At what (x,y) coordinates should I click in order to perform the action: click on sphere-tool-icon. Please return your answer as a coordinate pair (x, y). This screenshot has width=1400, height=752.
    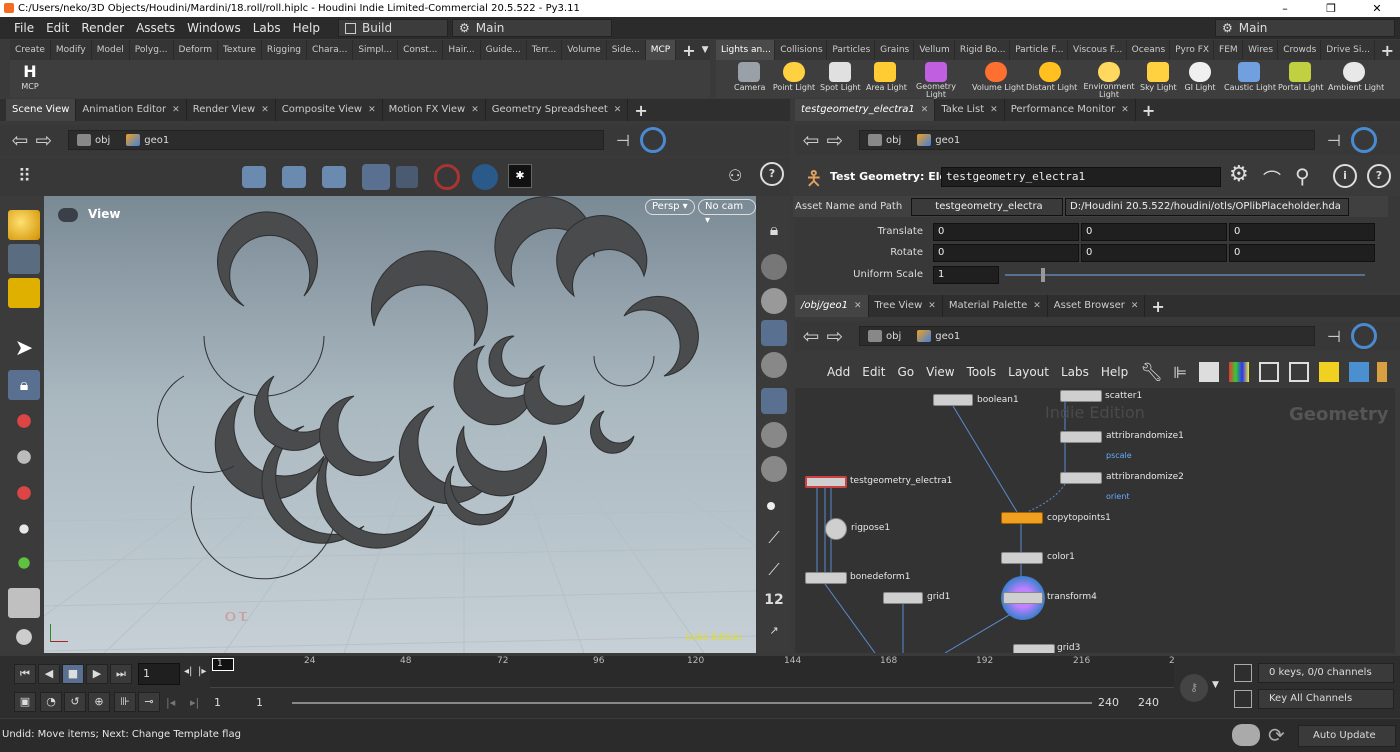
    Looking at the image, I should click on (24, 225).